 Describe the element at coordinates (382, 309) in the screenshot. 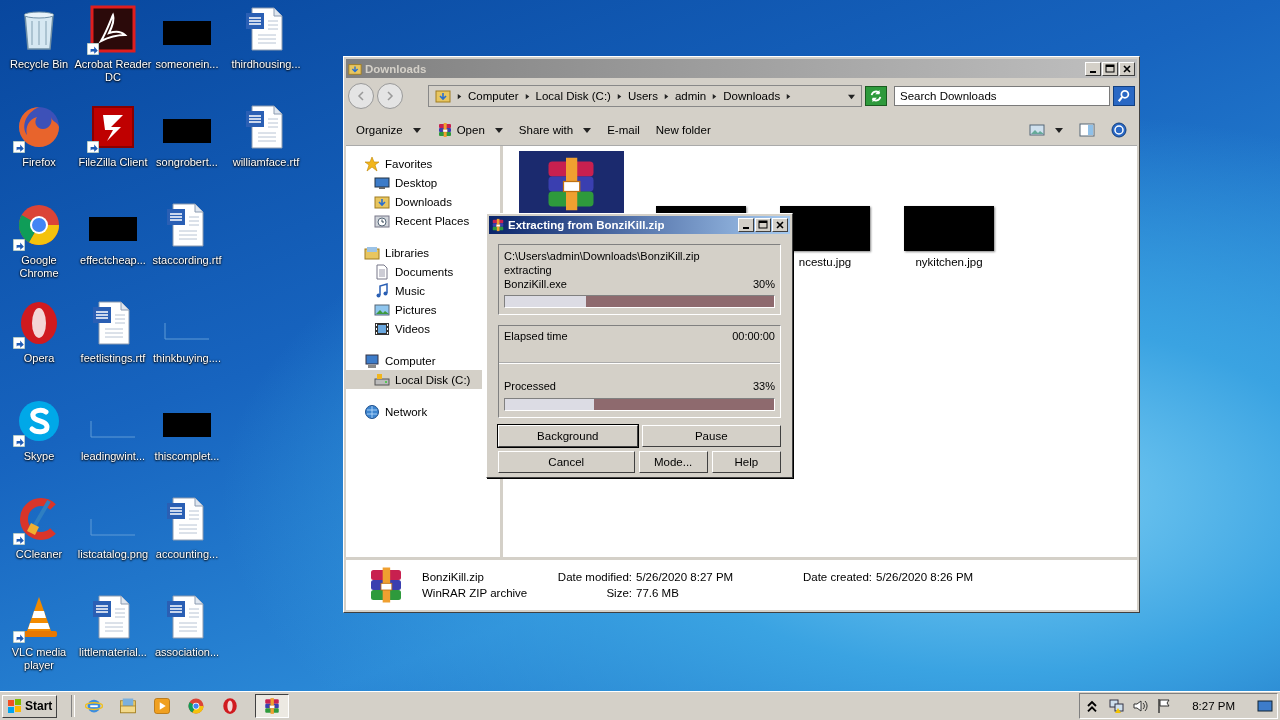

I see `picture-icon` at that location.